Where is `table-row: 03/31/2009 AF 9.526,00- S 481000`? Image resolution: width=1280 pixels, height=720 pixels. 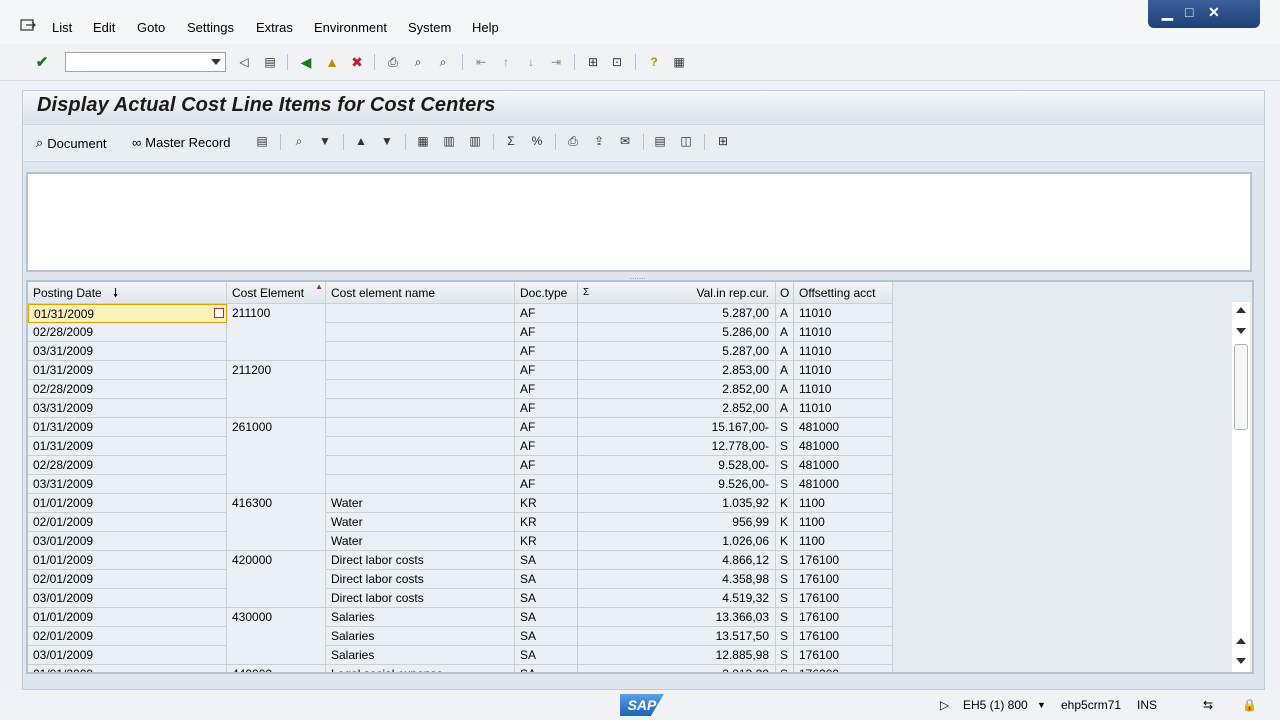
table-row: 03/31/2009 AF 9.526,00- S 481000 is located at coordinates (460, 484).